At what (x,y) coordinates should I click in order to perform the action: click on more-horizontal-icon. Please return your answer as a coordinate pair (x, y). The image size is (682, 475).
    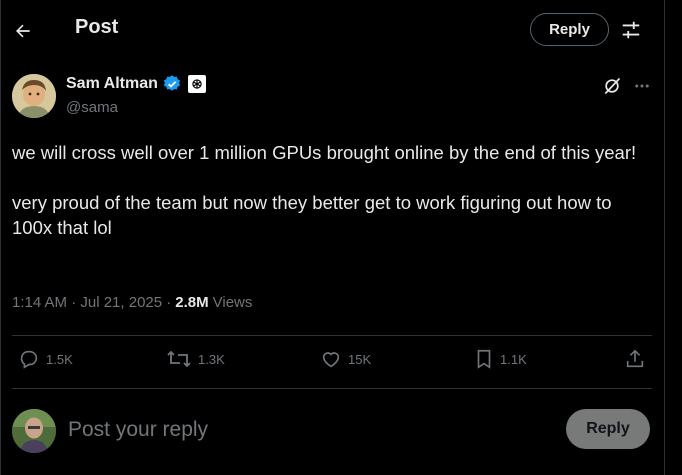
    Looking at the image, I should click on (642, 86).